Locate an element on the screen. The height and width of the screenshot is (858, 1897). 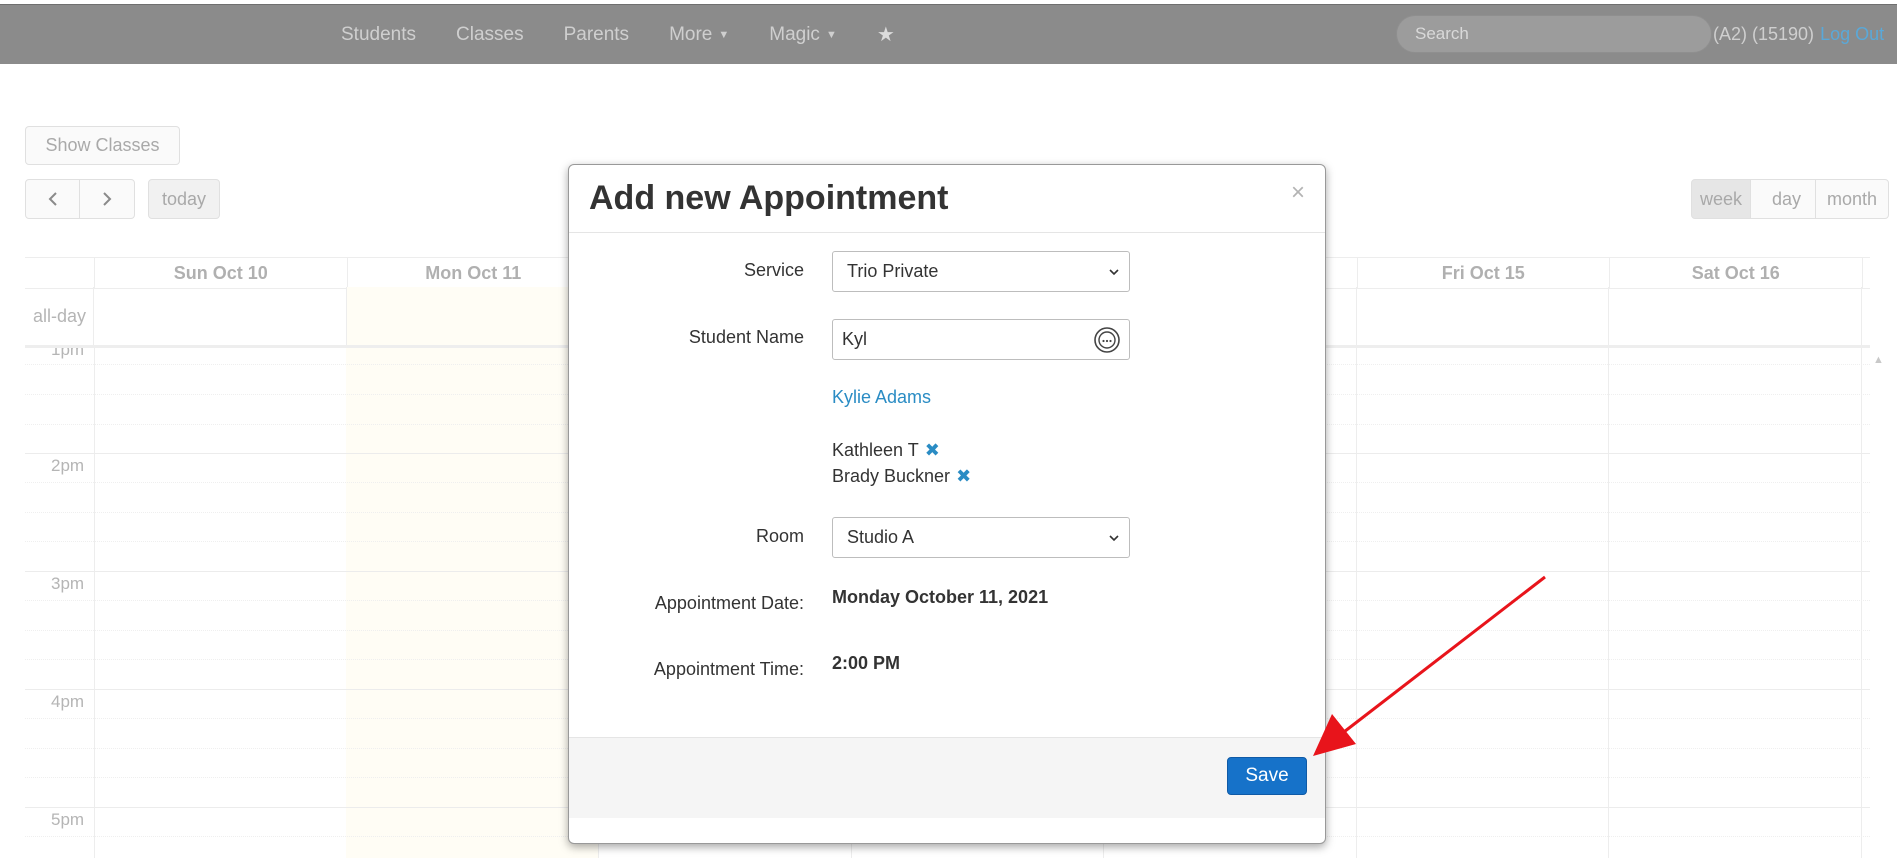
selected-student-name: Kathleen T is located at coordinates (875, 450).